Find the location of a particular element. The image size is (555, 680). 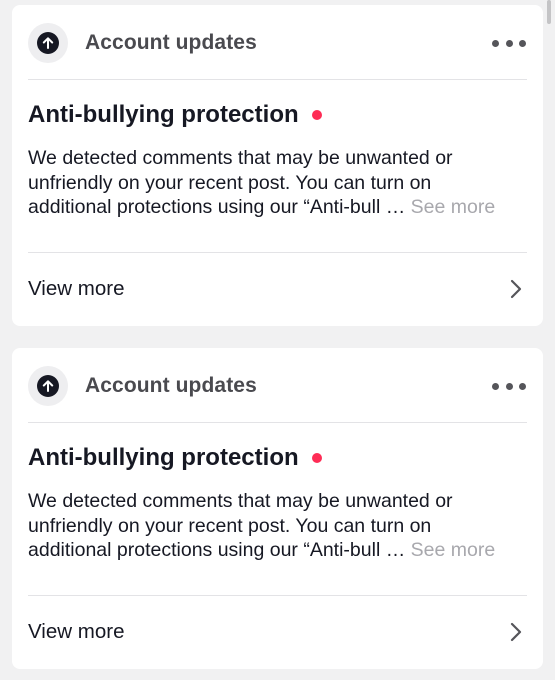

scrollbar is located at coordinates (549, 12).